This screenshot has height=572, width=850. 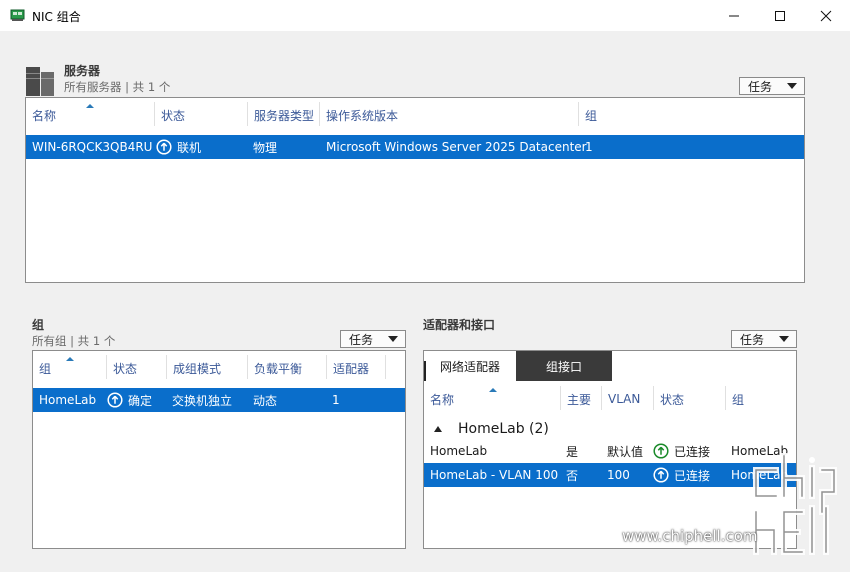 I want to click on maximize-icon, so click(x=780, y=15).